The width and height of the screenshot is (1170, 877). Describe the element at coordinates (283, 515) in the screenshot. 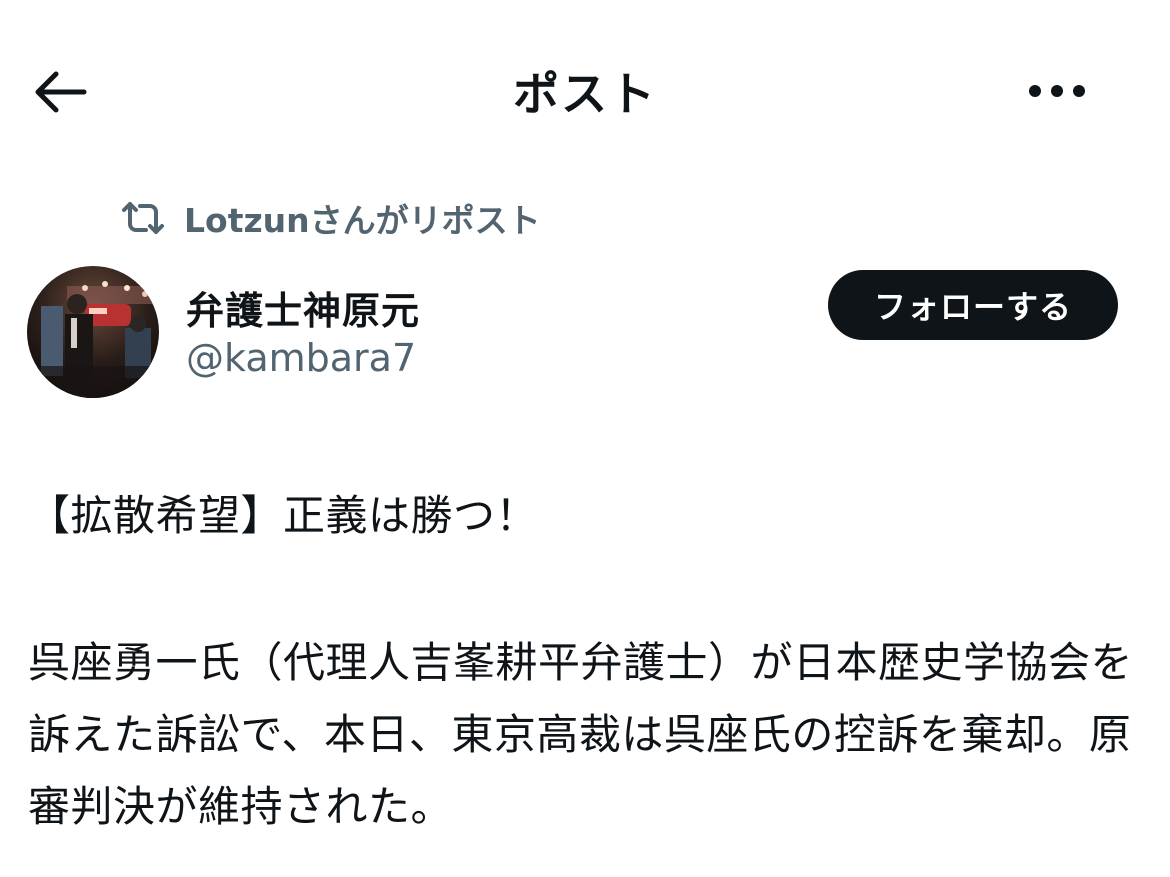

I see `post-text-line: 【拡散希望】正義は勝つ！` at that location.